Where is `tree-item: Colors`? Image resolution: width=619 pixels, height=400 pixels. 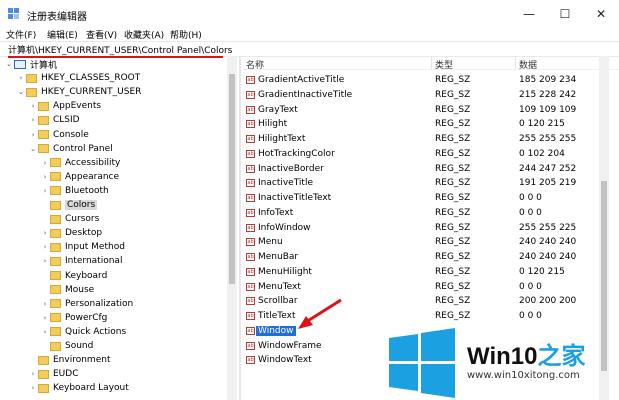 tree-item: Colors is located at coordinates (69, 205).